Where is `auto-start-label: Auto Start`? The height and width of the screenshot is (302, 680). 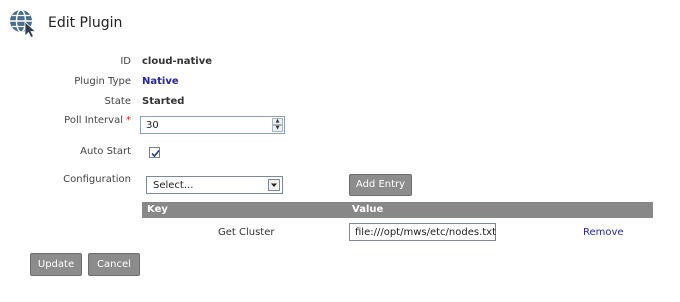
auto-start-label: Auto Start is located at coordinates (105, 151).